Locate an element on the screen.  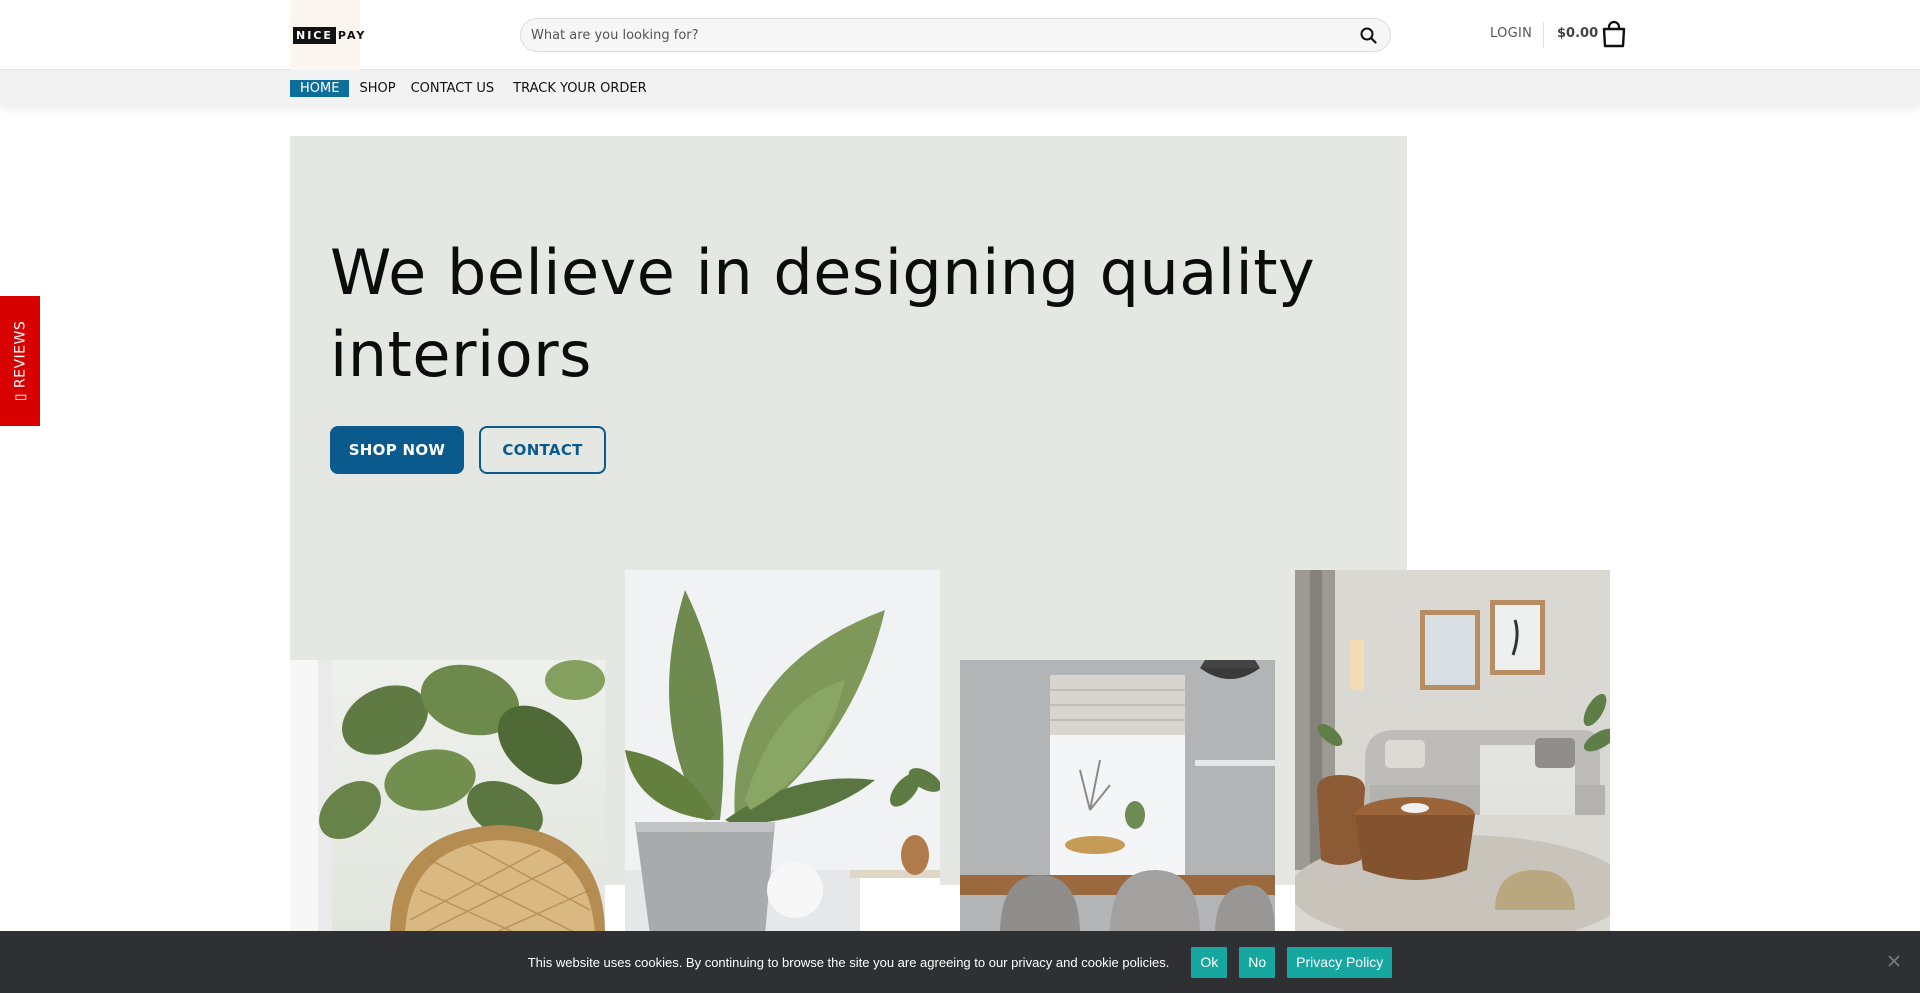
nav-item-shop: SHOP is located at coordinates (377, 88).